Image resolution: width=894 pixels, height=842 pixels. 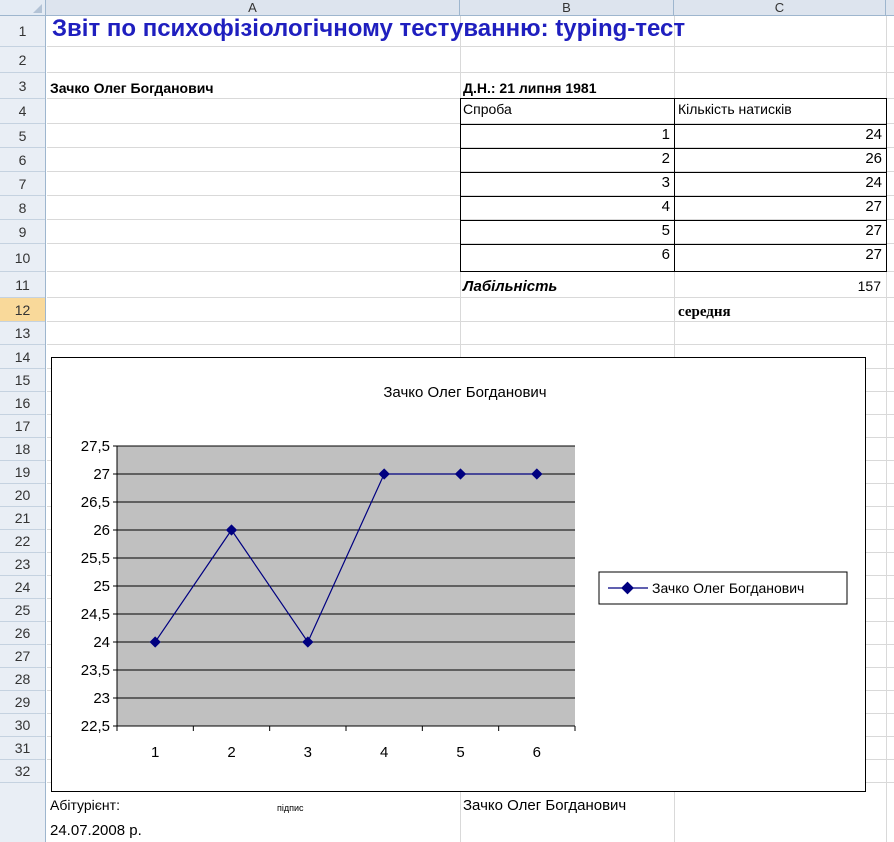 I want to click on table-cell-attempt: 1, so click(x=565, y=134).